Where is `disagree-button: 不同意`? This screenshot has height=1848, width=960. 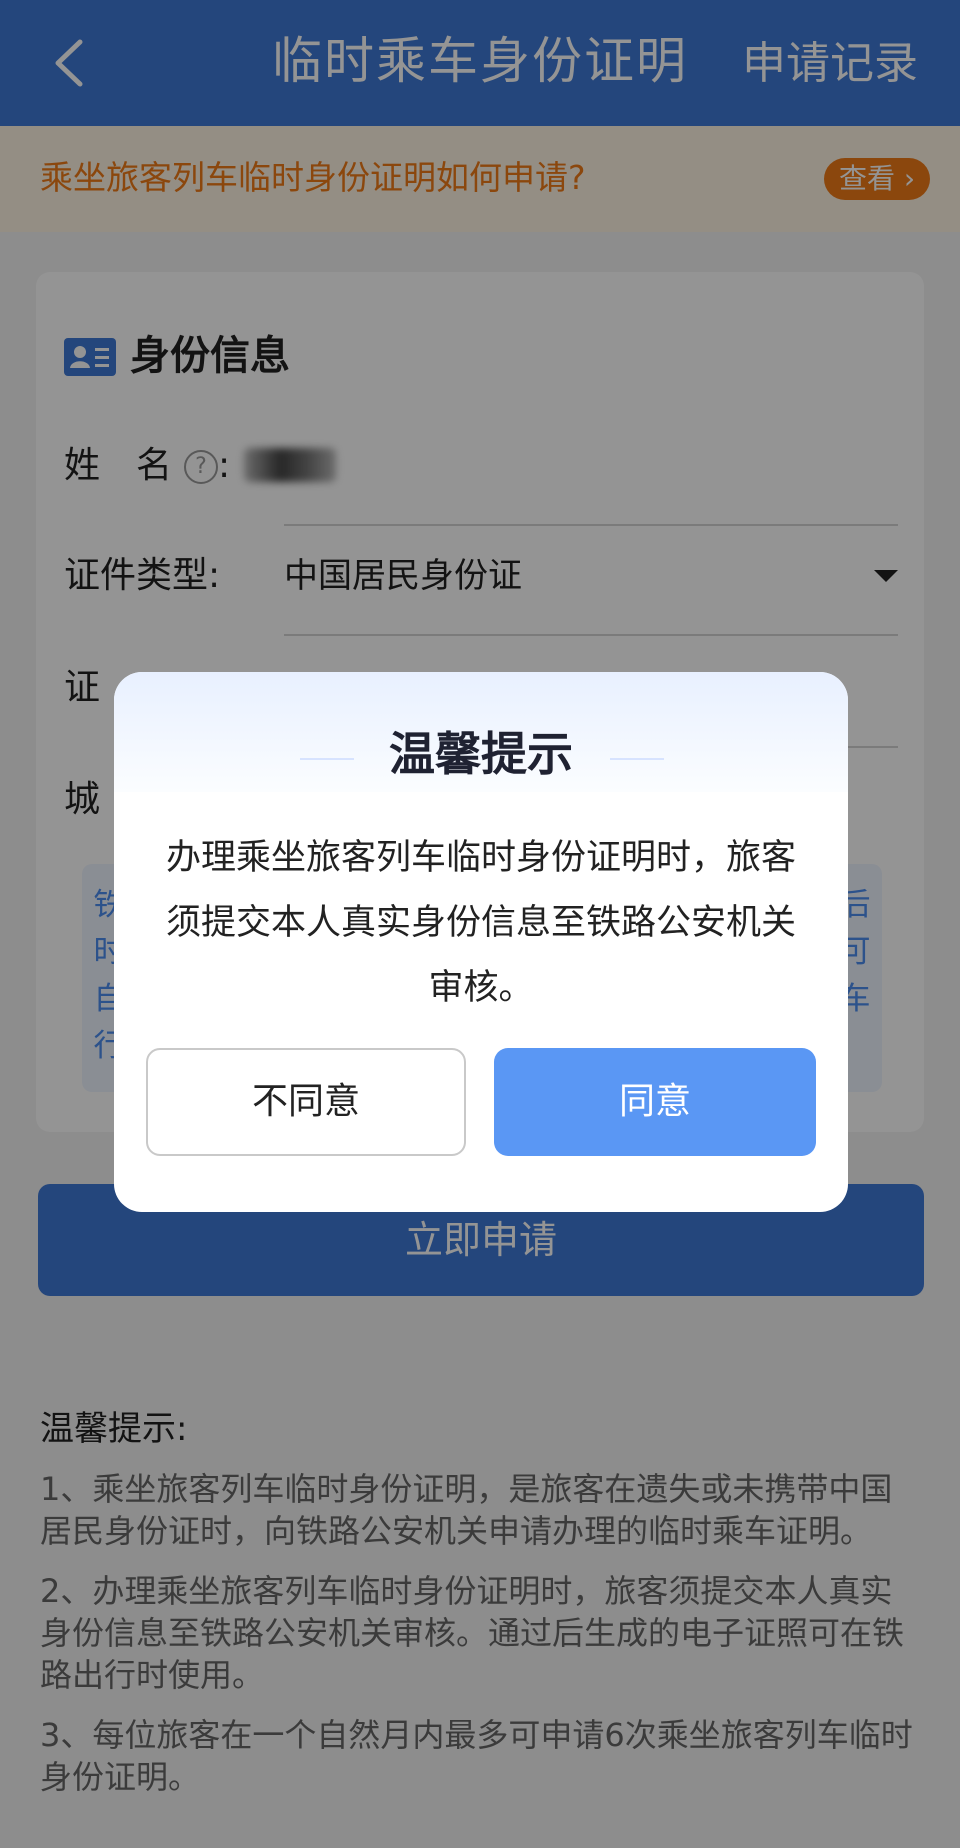 disagree-button: 不同意 is located at coordinates (306, 1102).